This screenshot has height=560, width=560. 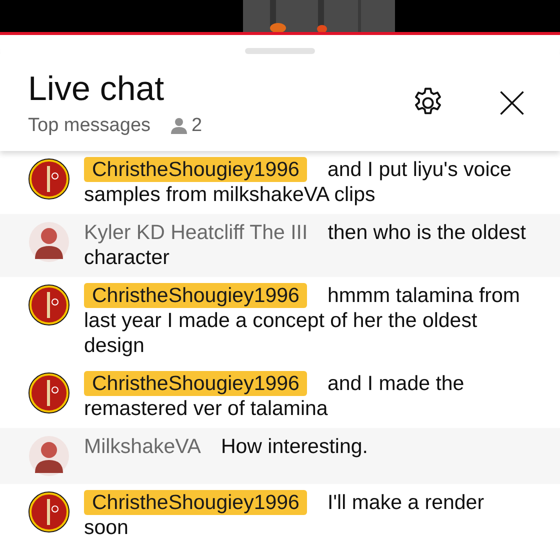 What do you see at coordinates (285, 515) in the screenshot?
I see `chat-message: ChristheShougiey1996 I'll make a render soon` at bounding box center [285, 515].